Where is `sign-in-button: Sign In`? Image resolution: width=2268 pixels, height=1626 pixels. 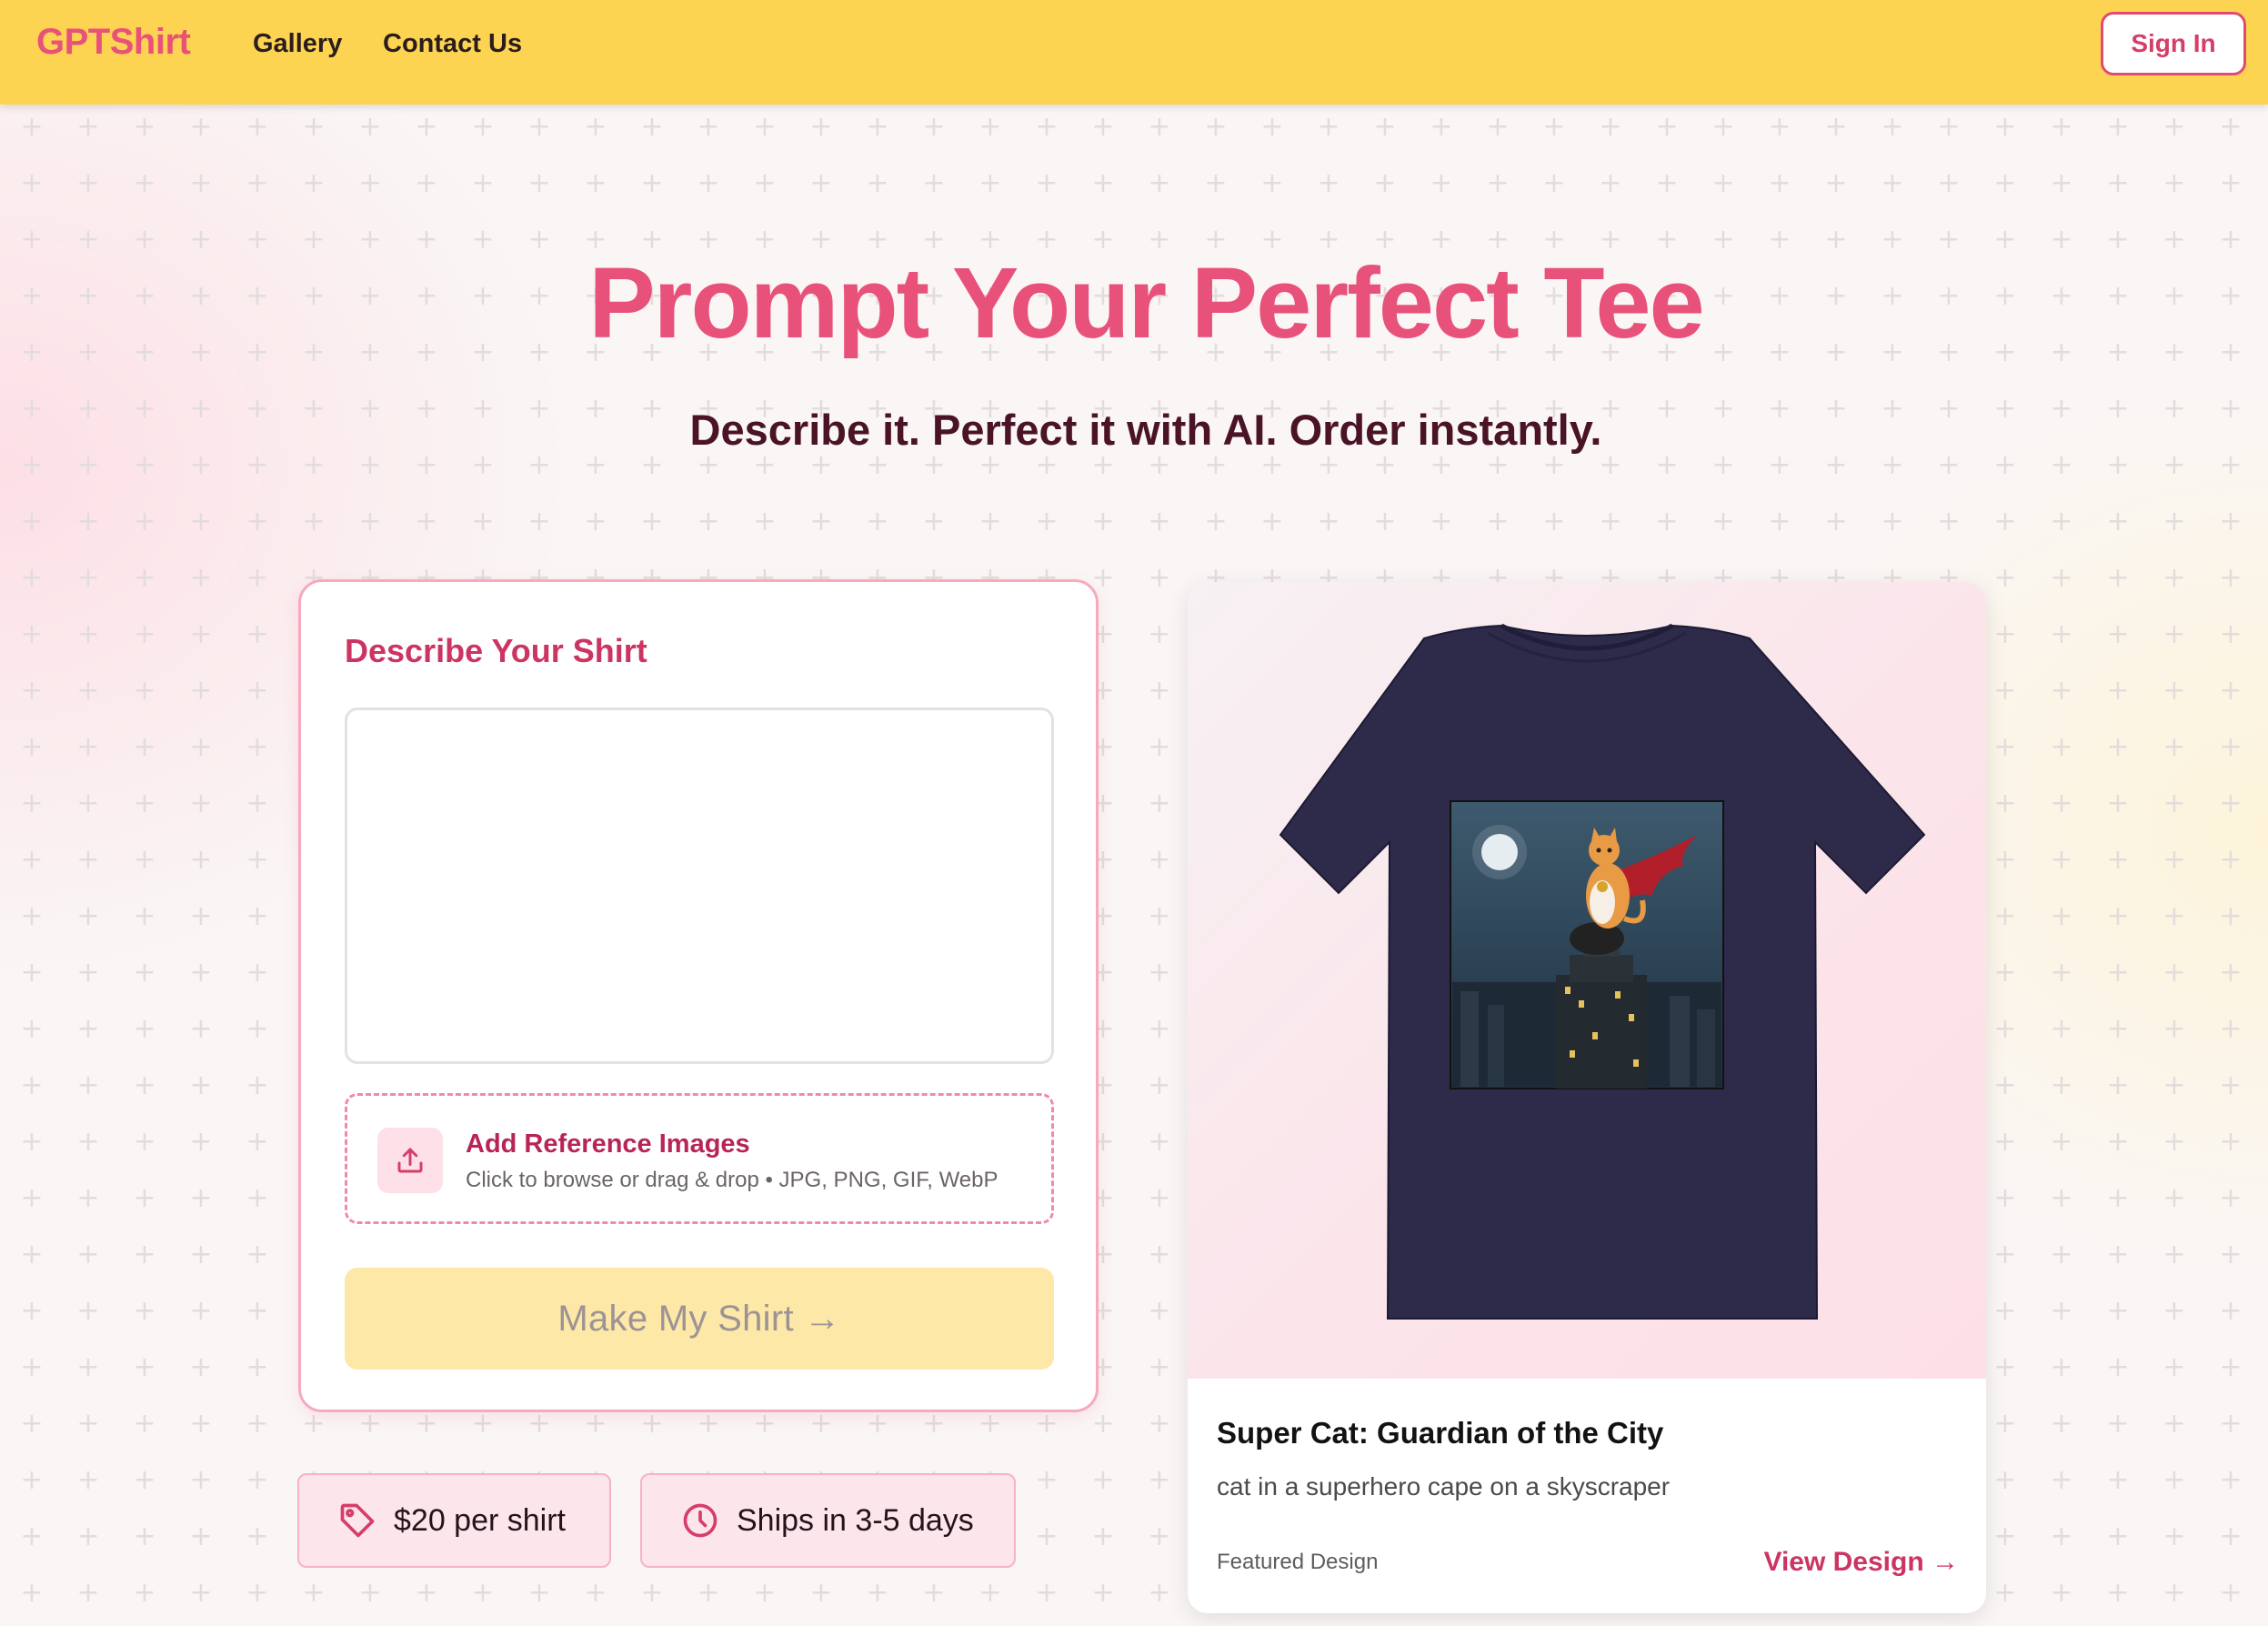 sign-in-button: Sign In is located at coordinates (2173, 43).